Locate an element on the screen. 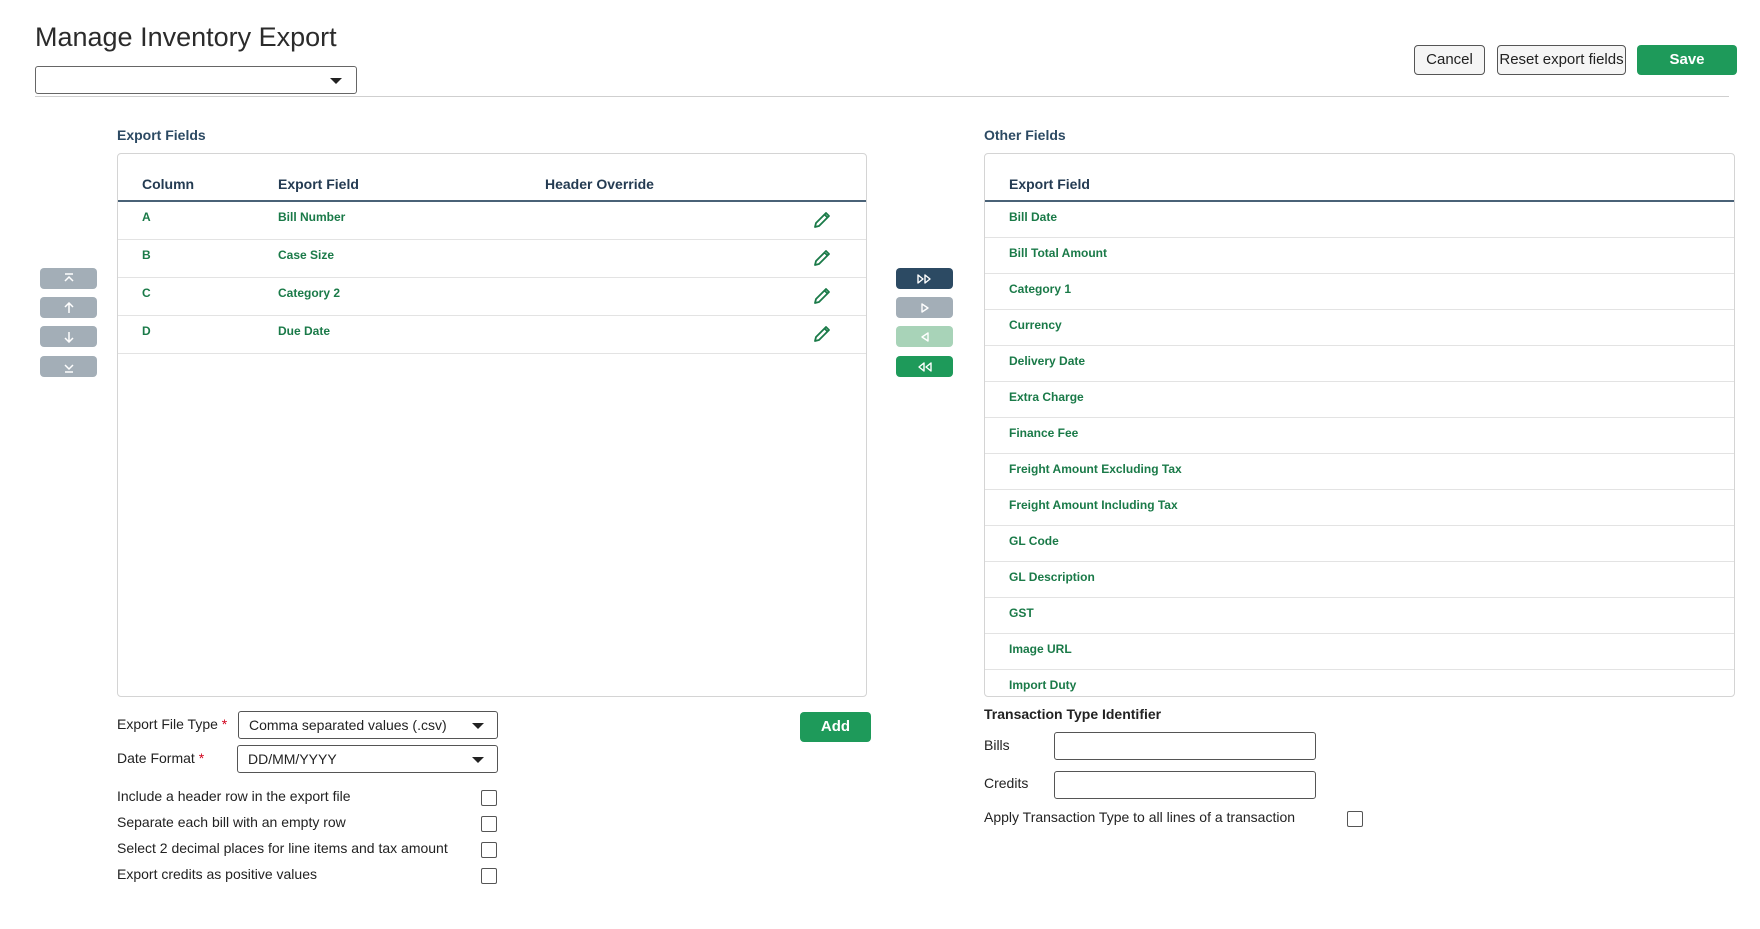 Image resolution: width=1760 pixels, height=929 pixels. add-all-icon is located at coordinates (923, 278).